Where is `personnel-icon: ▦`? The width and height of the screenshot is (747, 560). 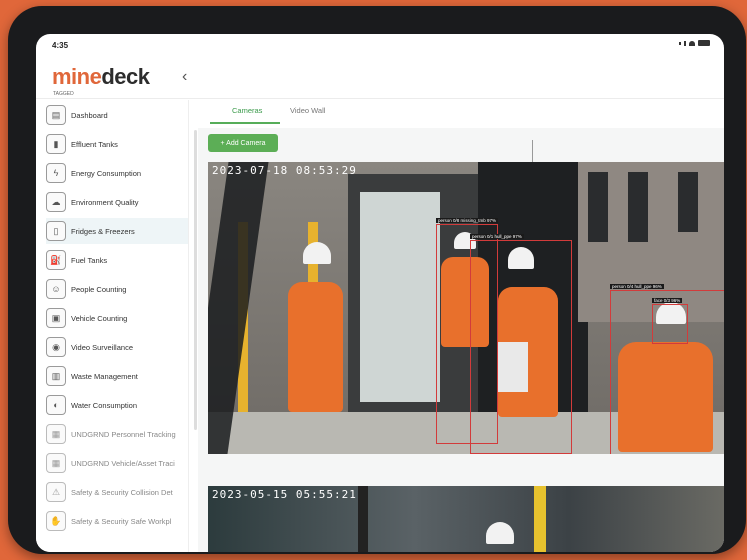 personnel-icon: ▦ is located at coordinates (56, 434).